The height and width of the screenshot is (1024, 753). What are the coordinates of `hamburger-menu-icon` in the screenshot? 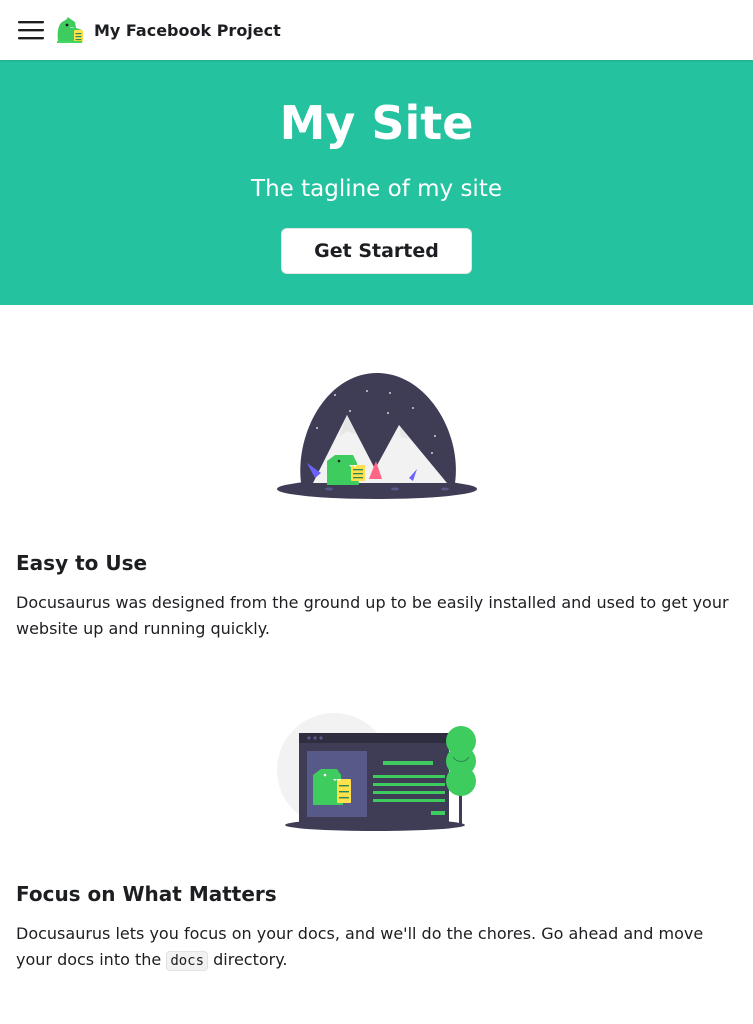 It's located at (31, 30).